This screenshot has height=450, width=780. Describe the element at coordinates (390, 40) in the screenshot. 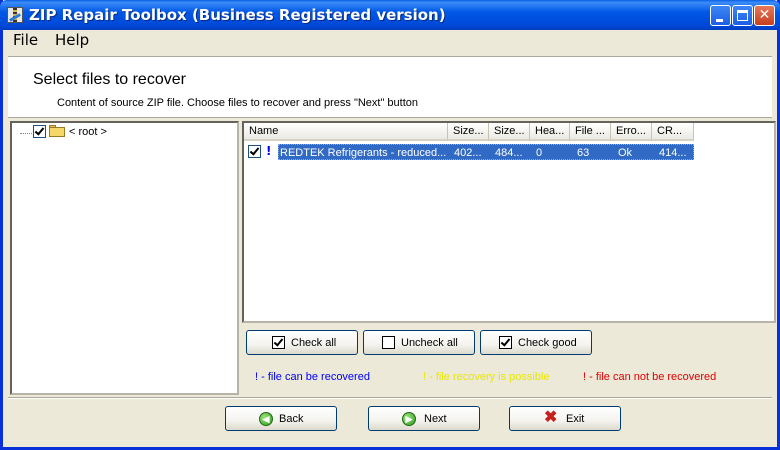

I see `menu-bar: File Help` at that location.